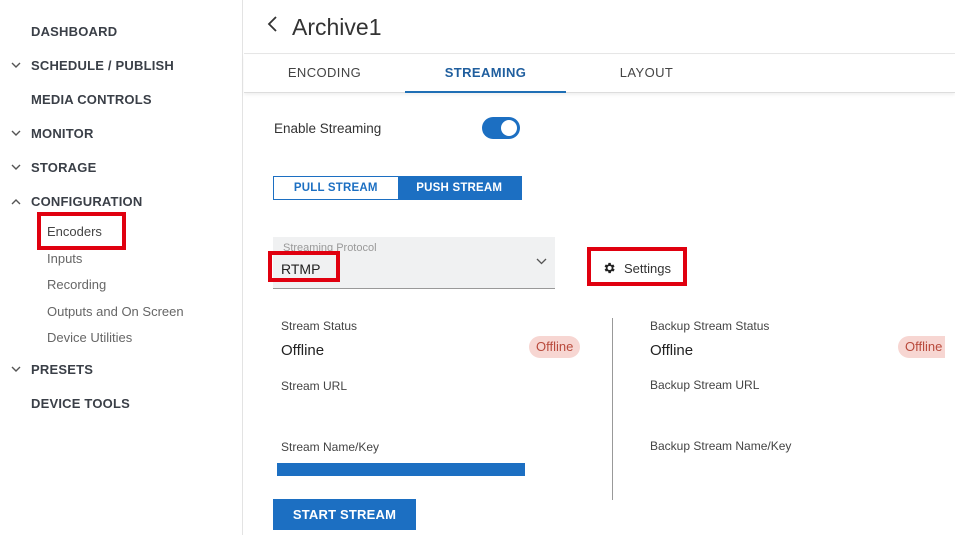 This screenshot has width=955, height=535. Describe the element at coordinates (414, 263) in the screenshot. I see `streaming-protocol-select: Streaming Protocol RTMP` at that location.